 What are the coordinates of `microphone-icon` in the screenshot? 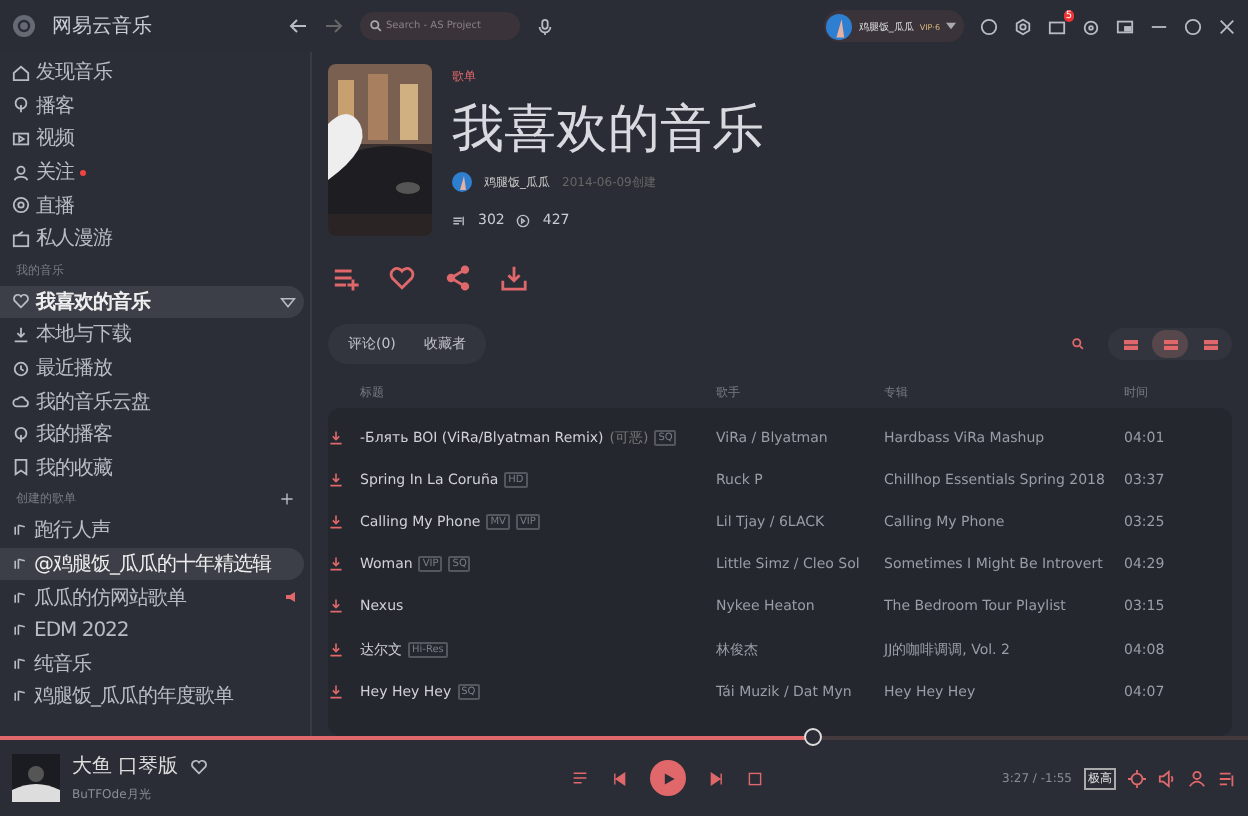 It's located at (545, 26).